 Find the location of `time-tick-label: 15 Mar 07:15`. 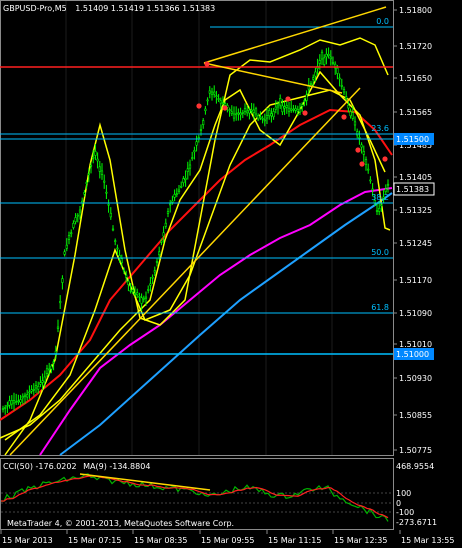

time-tick-label: 15 Mar 07:15 is located at coordinates (94, 540).